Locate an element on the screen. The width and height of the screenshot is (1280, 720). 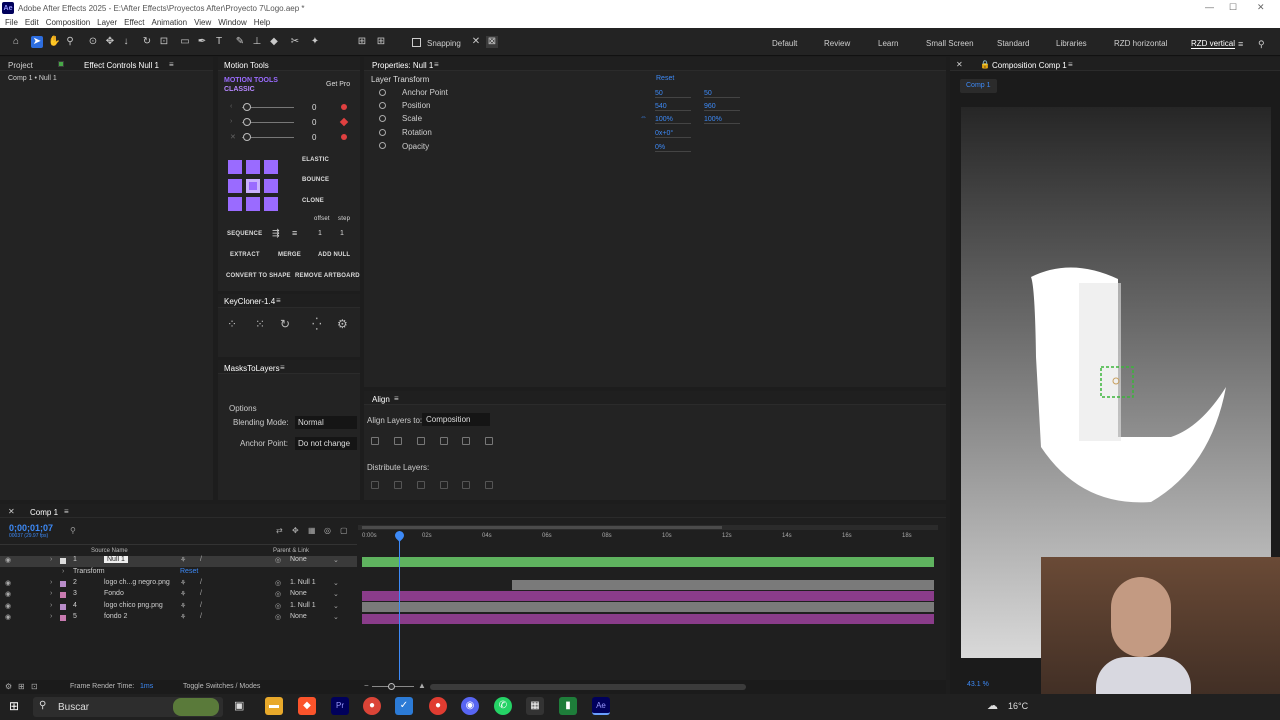
anchor-right is located at coordinates (271, 185).